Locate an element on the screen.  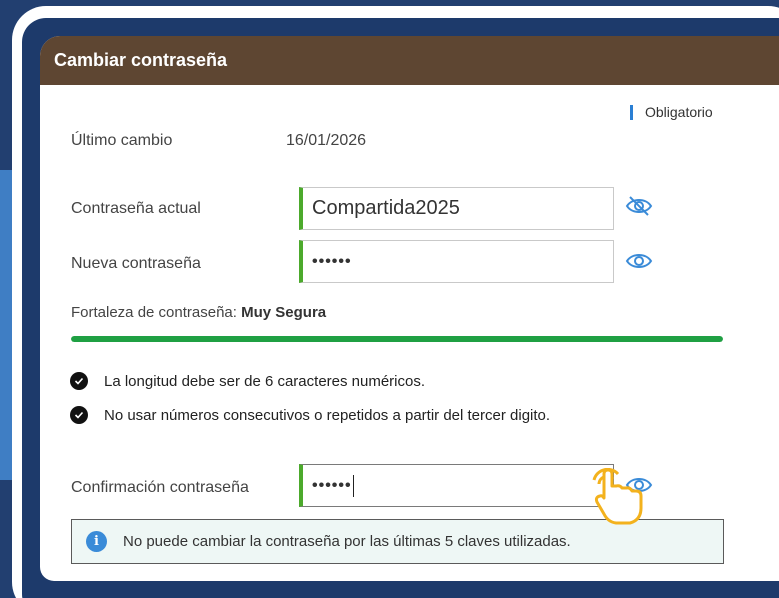
last-change-label: Último cambio is located at coordinates (122, 140).